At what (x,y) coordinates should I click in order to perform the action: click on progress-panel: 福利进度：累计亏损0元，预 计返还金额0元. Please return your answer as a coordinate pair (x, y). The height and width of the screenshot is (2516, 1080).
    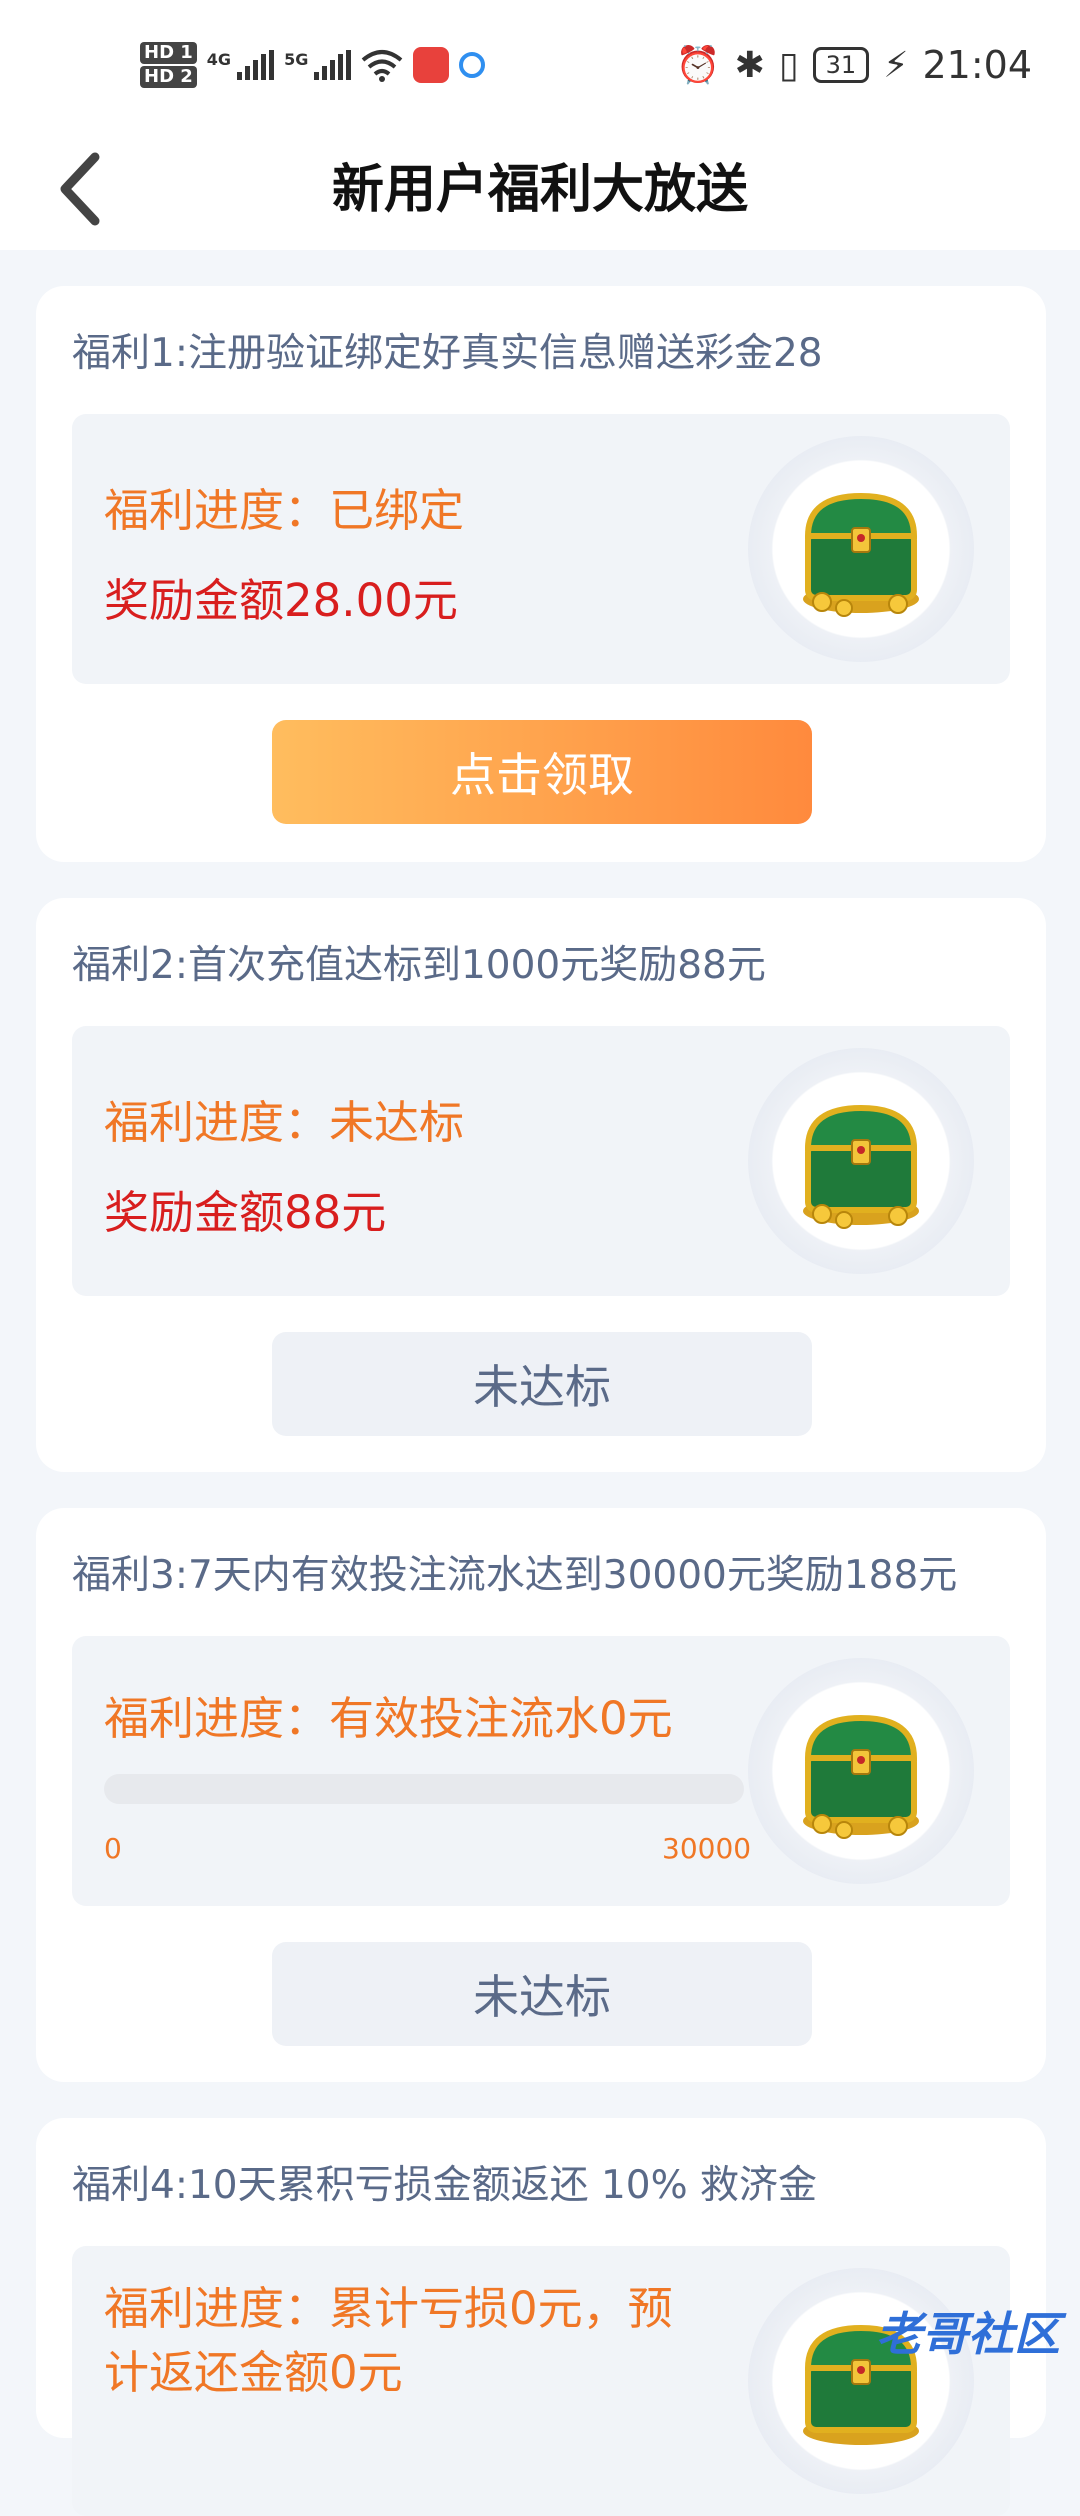
    Looking at the image, I should click on (541, 2381).